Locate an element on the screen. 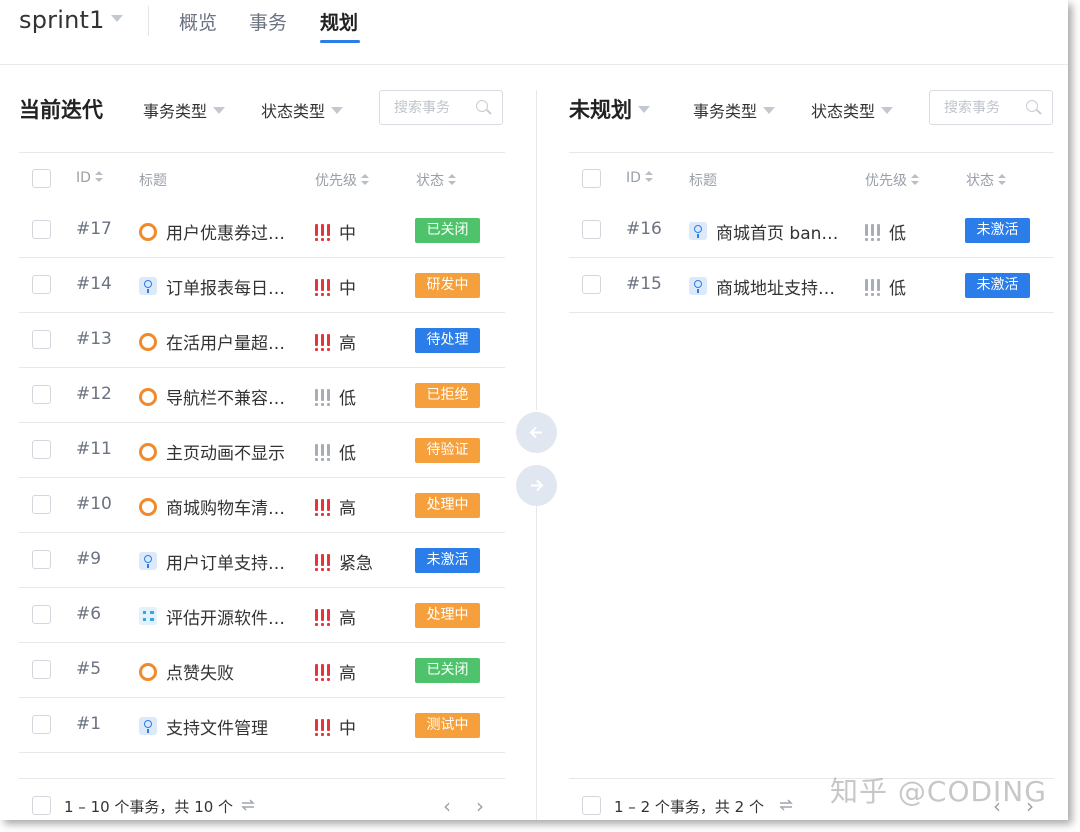 This screenshot has width=1080, height=832. table-row: #11 主页动画不显示 低 待验证 is located at coordinates (262, 450).